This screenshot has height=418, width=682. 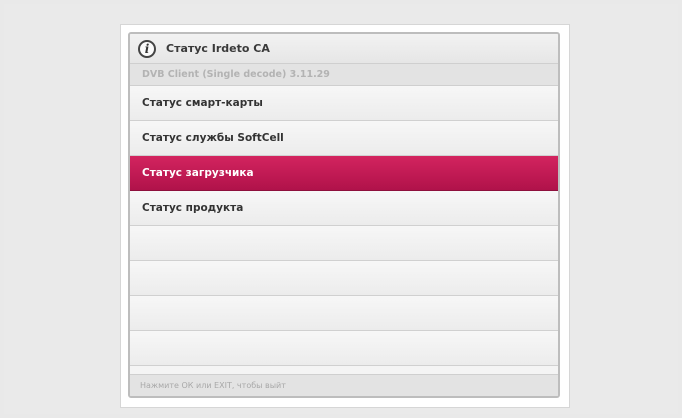 I want to click on menu-item-loader-status: Статус загрузчика, so click(x=344, y=173).